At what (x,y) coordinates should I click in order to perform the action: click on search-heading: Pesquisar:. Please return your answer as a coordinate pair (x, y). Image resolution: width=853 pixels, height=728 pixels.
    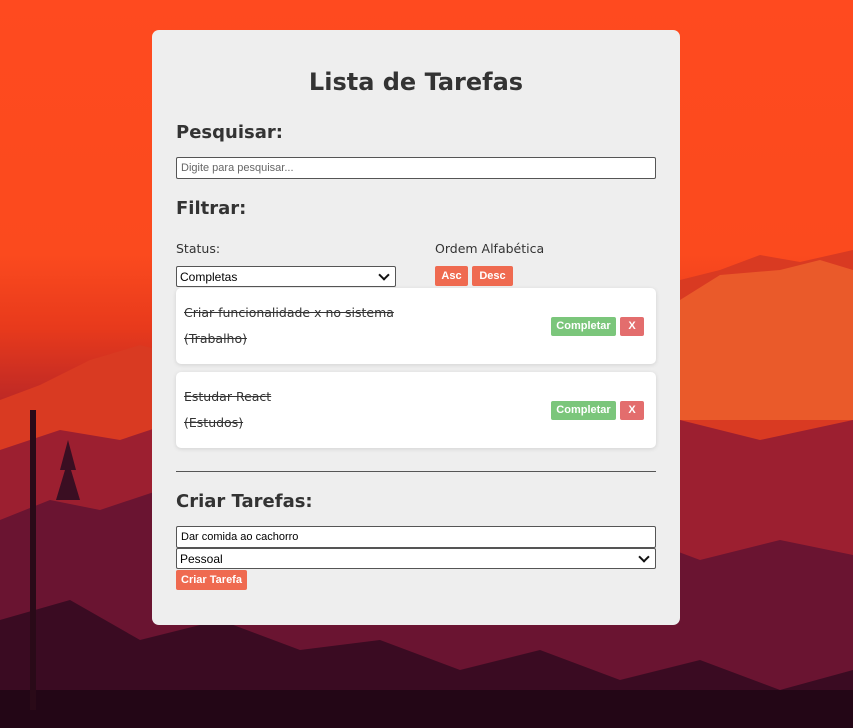
    Looking at the image, I should click on (229, 132).